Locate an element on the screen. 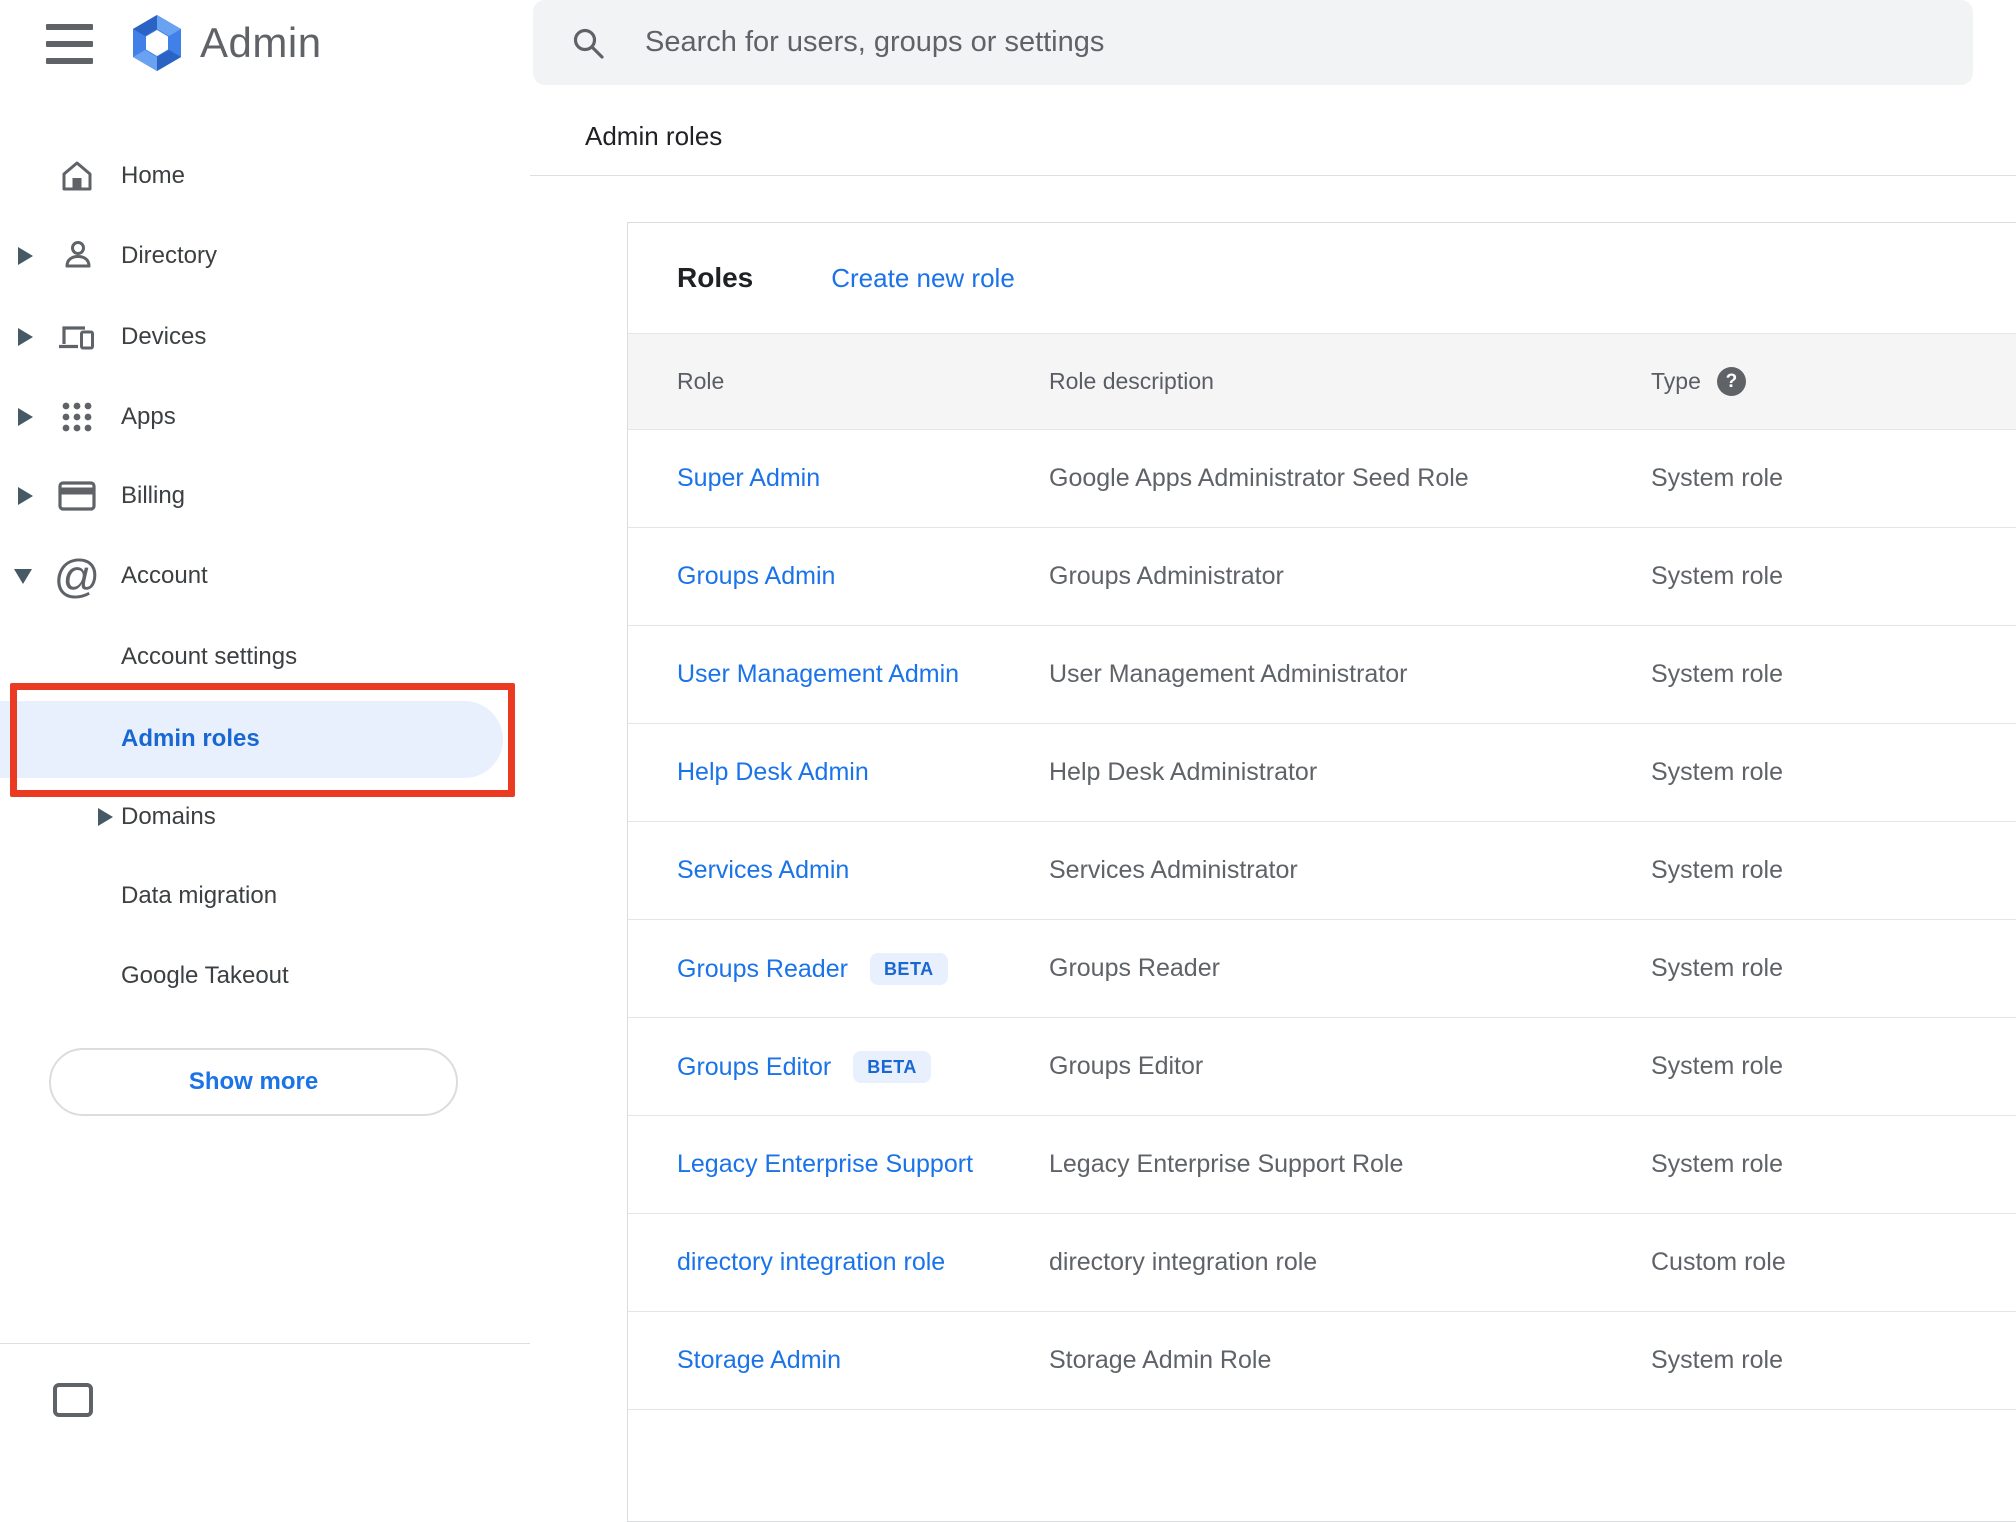 This screenshot has height=1522, width=2016. role-link: Storage Admin is located at coordinates (759, 1360).